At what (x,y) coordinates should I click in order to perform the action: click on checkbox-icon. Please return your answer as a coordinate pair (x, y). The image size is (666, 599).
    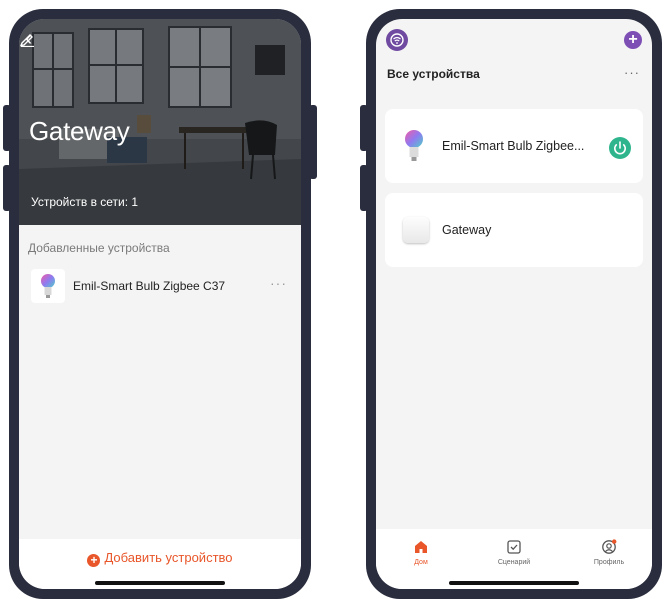
    Looking at the image, I should click on (514, 547).